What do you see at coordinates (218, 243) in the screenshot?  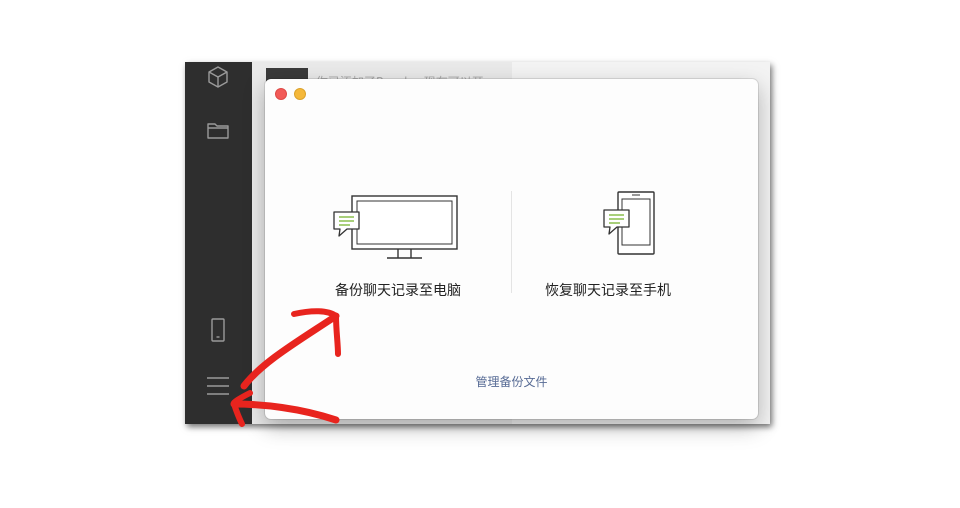 I see `sidebar` at bounding box center [218, 243].